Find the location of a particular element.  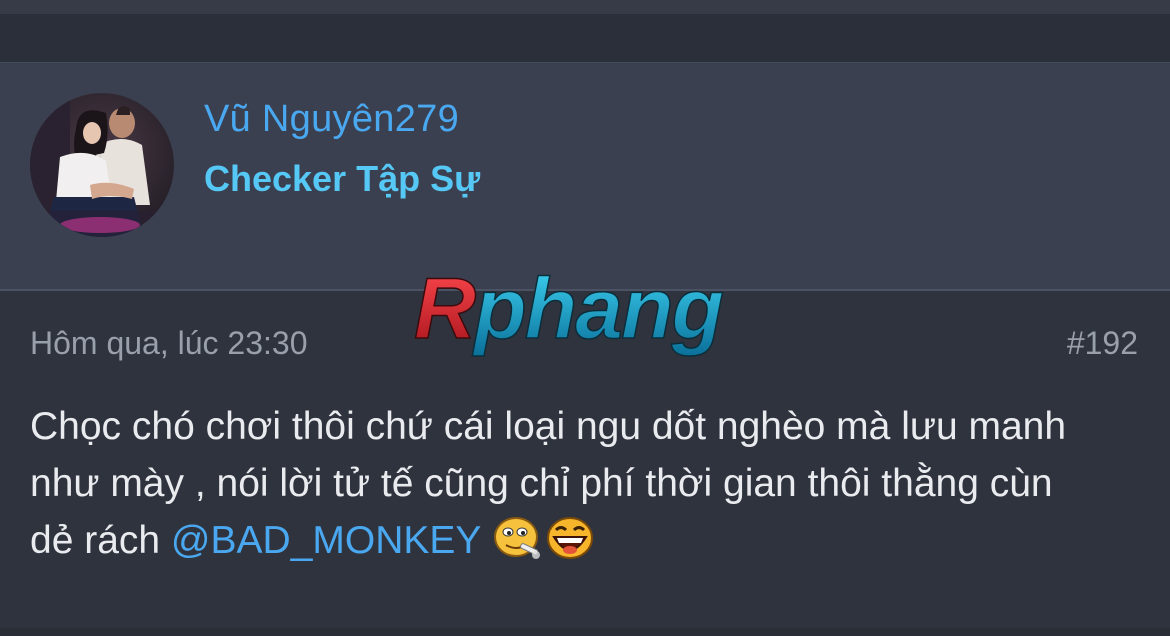

message-line: dẻ rách @BAD_MONKEY is located at coordinates (590, 540).